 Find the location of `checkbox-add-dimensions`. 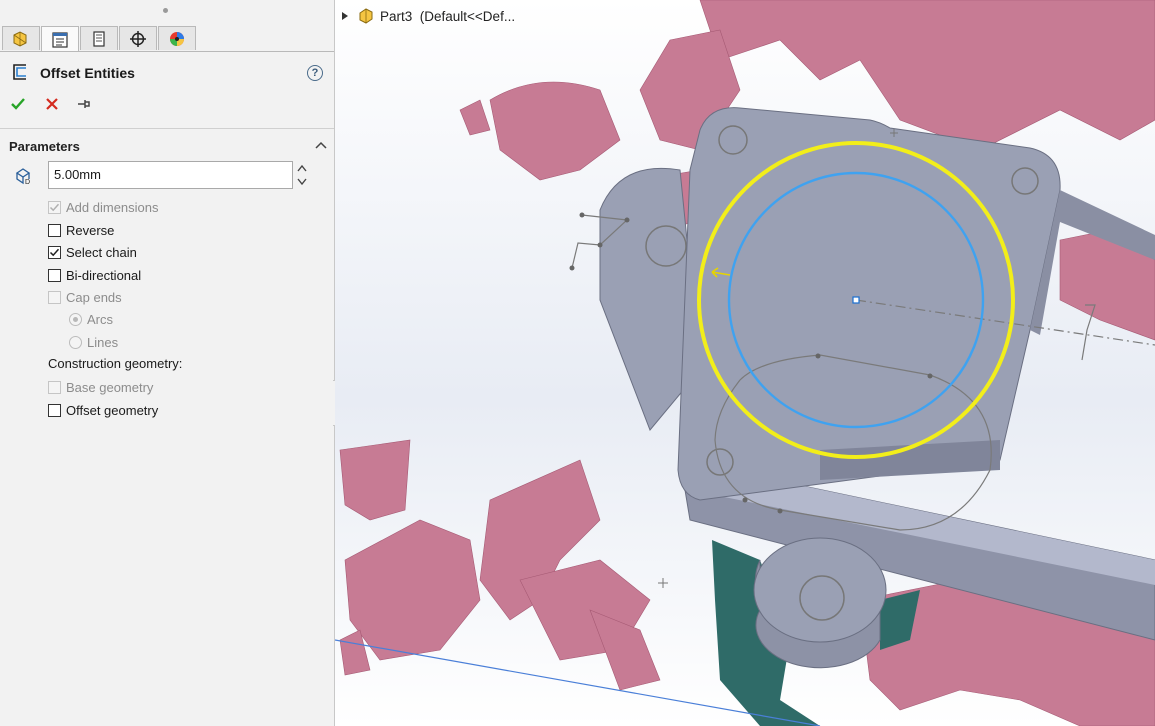

checkbox-add-dimensions is located at coordinates (54, 207).